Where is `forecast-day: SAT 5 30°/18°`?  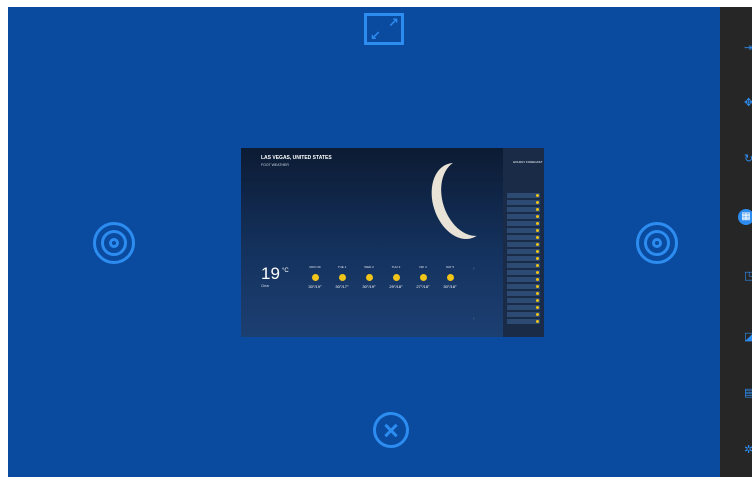 forecast-day: SAT 5 30°/18° is located at coordinates (450, 277).